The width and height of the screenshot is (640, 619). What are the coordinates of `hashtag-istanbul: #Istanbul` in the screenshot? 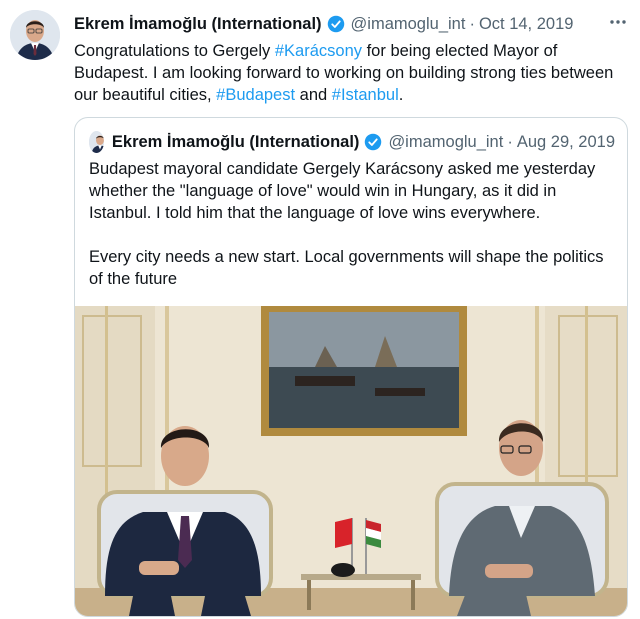 It's located at (365, 95).